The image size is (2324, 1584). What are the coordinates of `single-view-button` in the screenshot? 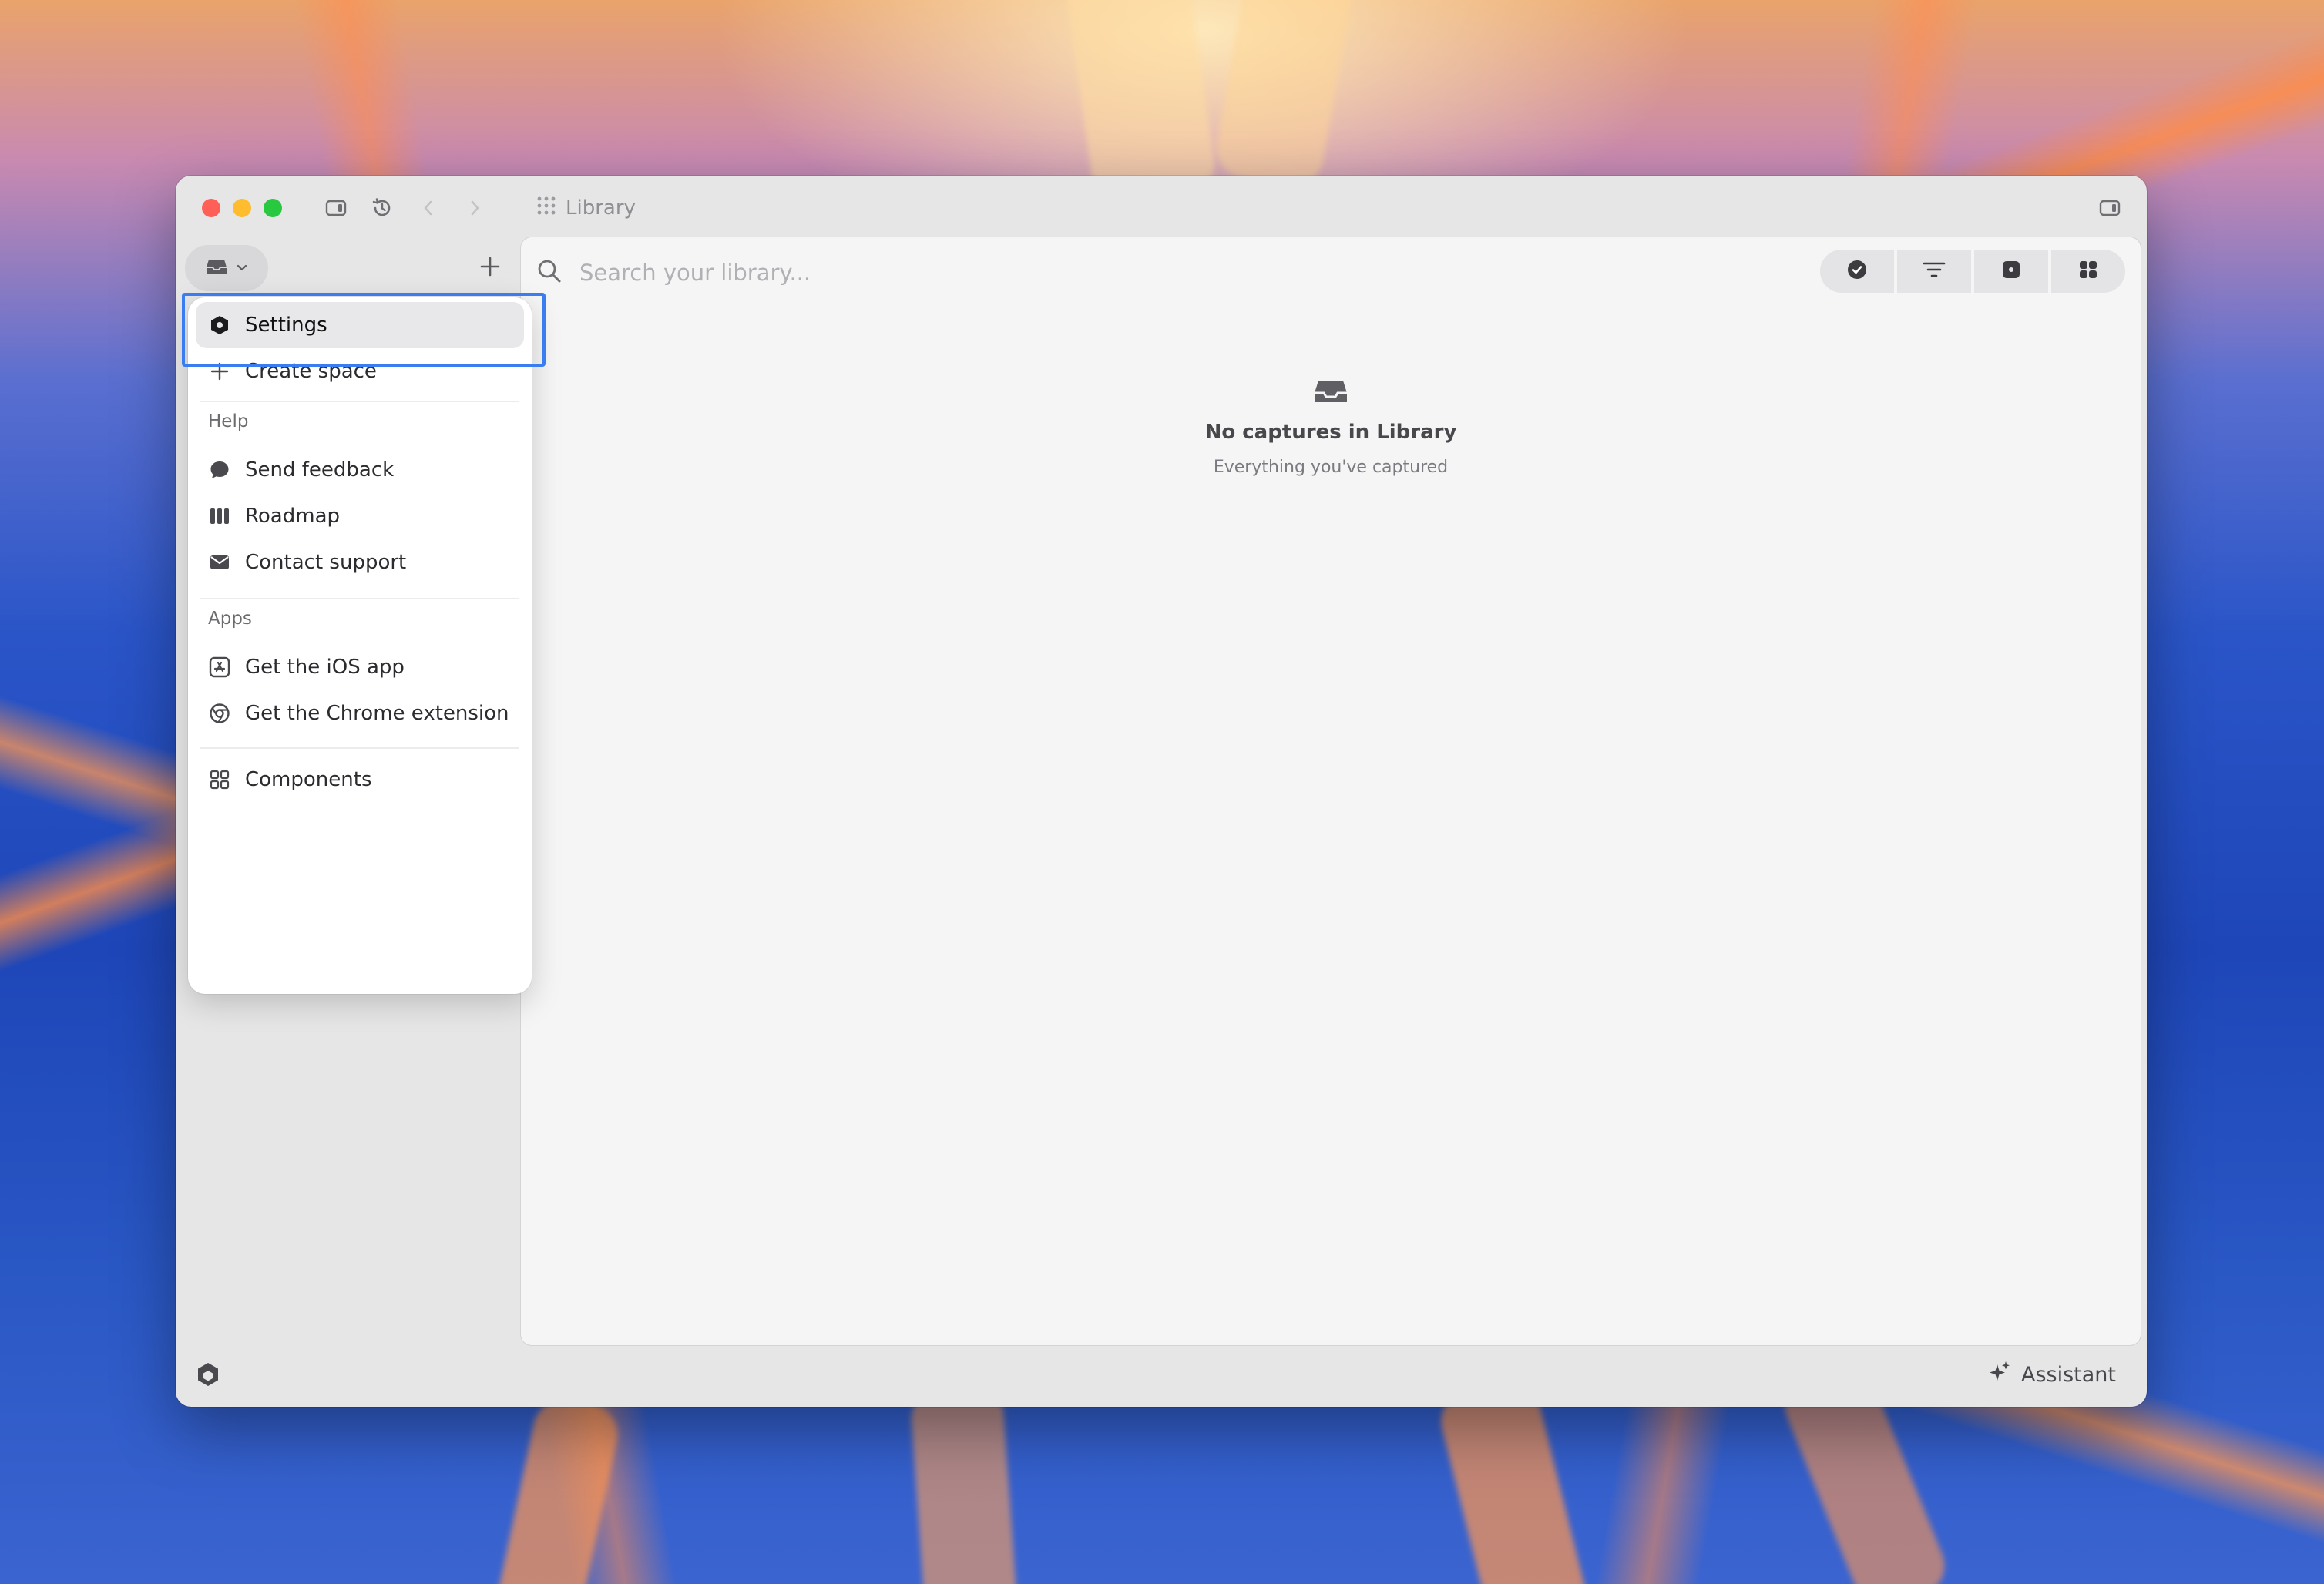 It's located at (2011, 272).